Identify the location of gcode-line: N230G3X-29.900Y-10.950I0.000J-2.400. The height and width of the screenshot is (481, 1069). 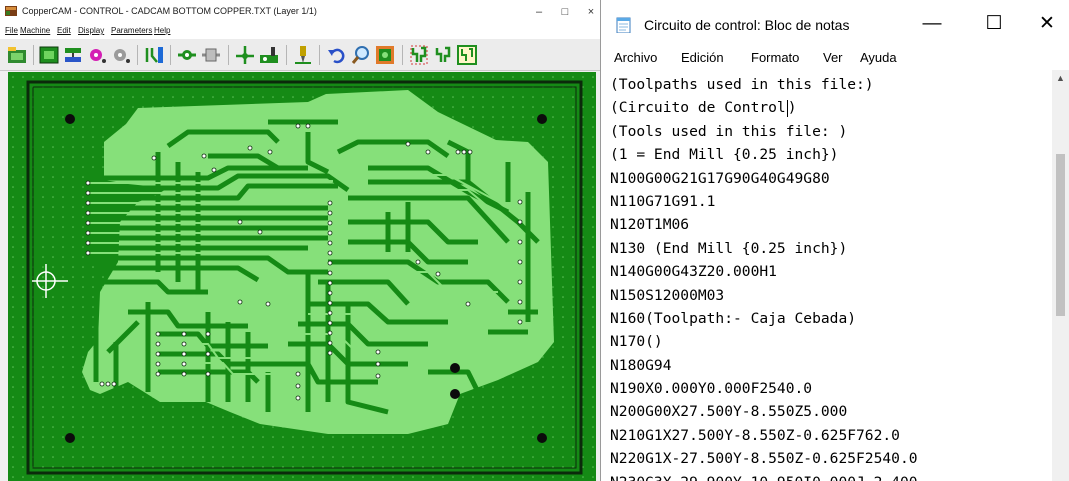
(830, 476).